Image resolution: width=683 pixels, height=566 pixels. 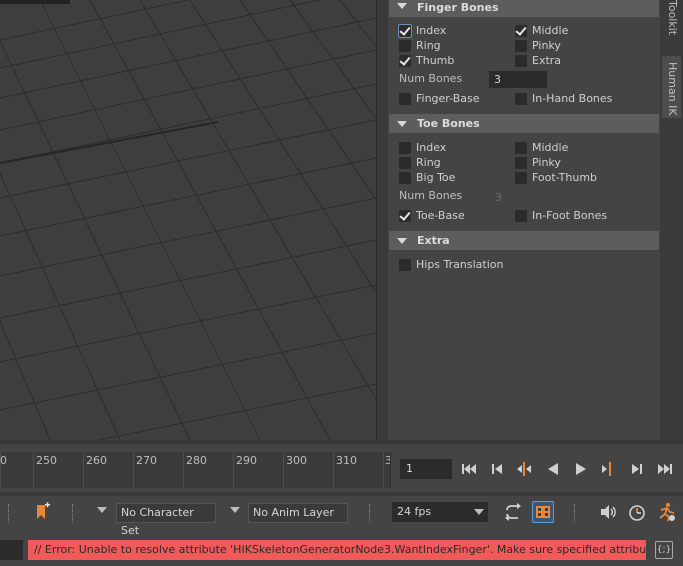 I want to click on finger-base-checkbox: Finger-Base, so click(x=439, y=99).